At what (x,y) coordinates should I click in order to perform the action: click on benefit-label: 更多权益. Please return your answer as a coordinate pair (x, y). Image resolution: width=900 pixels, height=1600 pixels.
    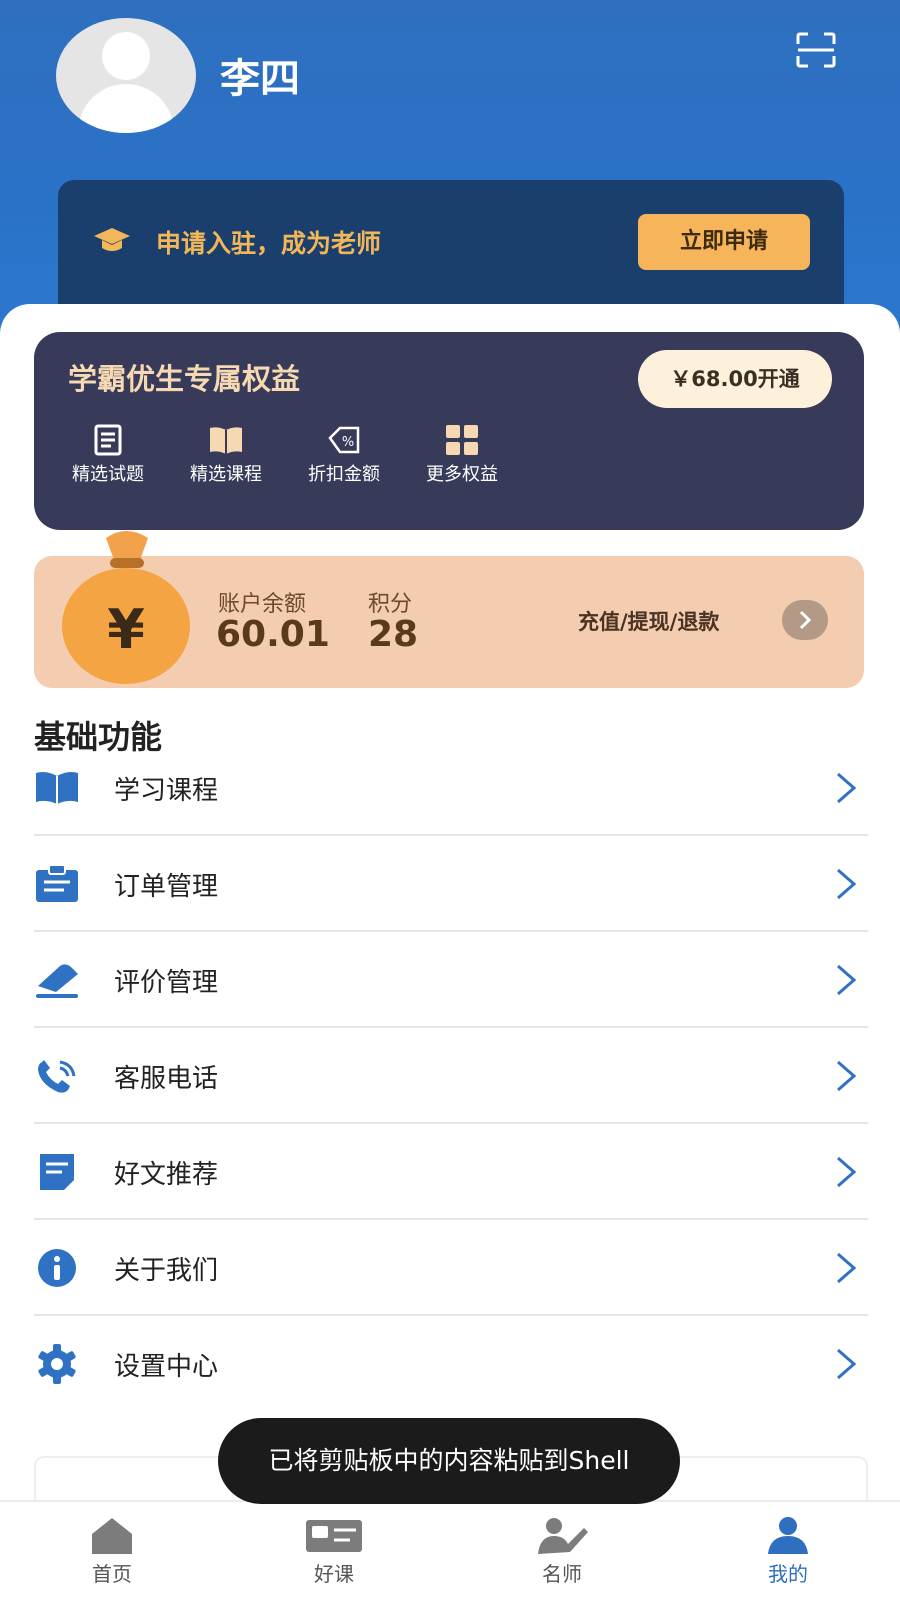
    Looking at the image, I should click on (462, 474).